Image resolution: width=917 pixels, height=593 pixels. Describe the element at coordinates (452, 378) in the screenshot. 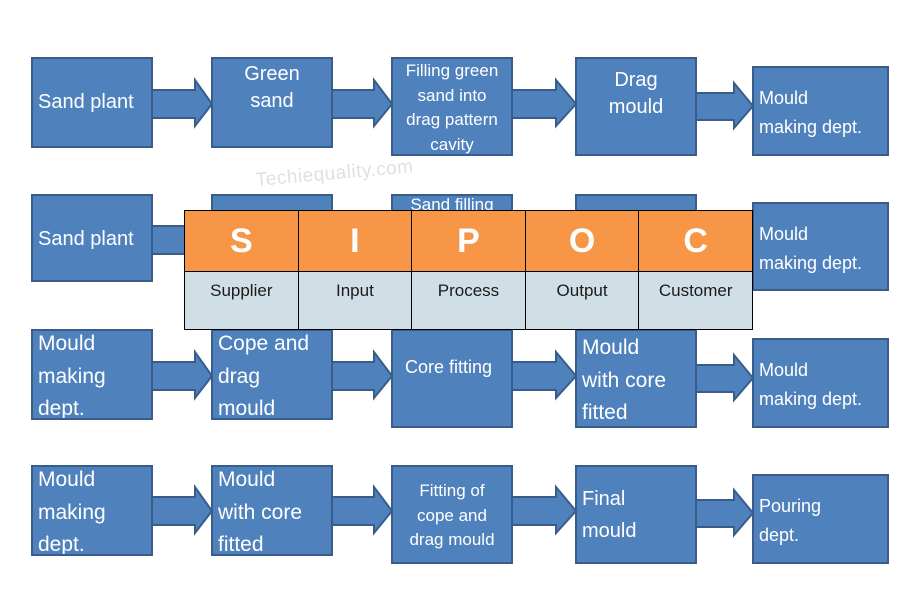

I see `step-core-fitting: Core fitting` at that location.